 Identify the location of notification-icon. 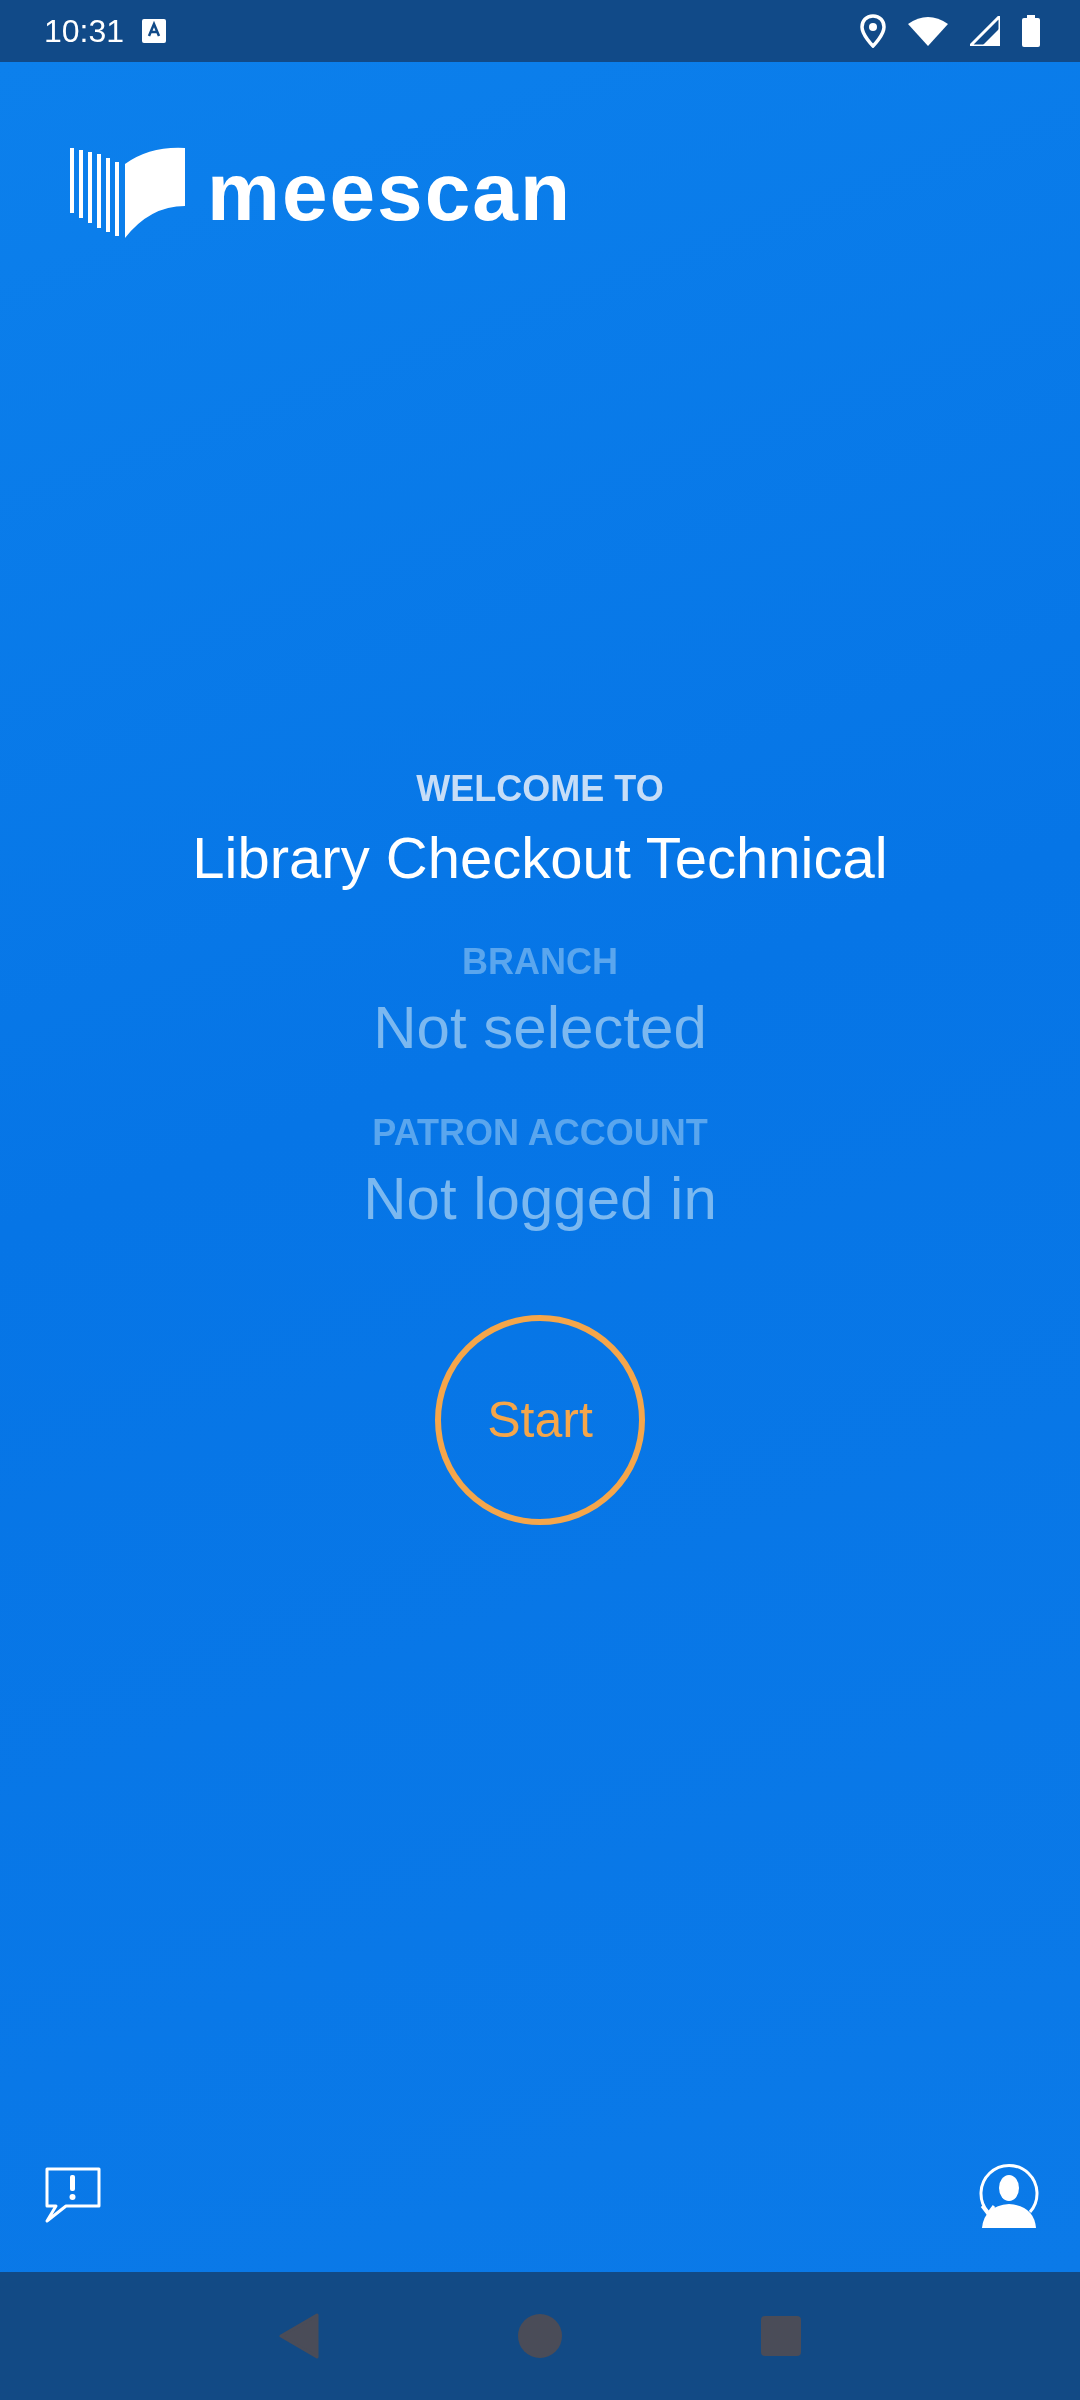
(154, 31).